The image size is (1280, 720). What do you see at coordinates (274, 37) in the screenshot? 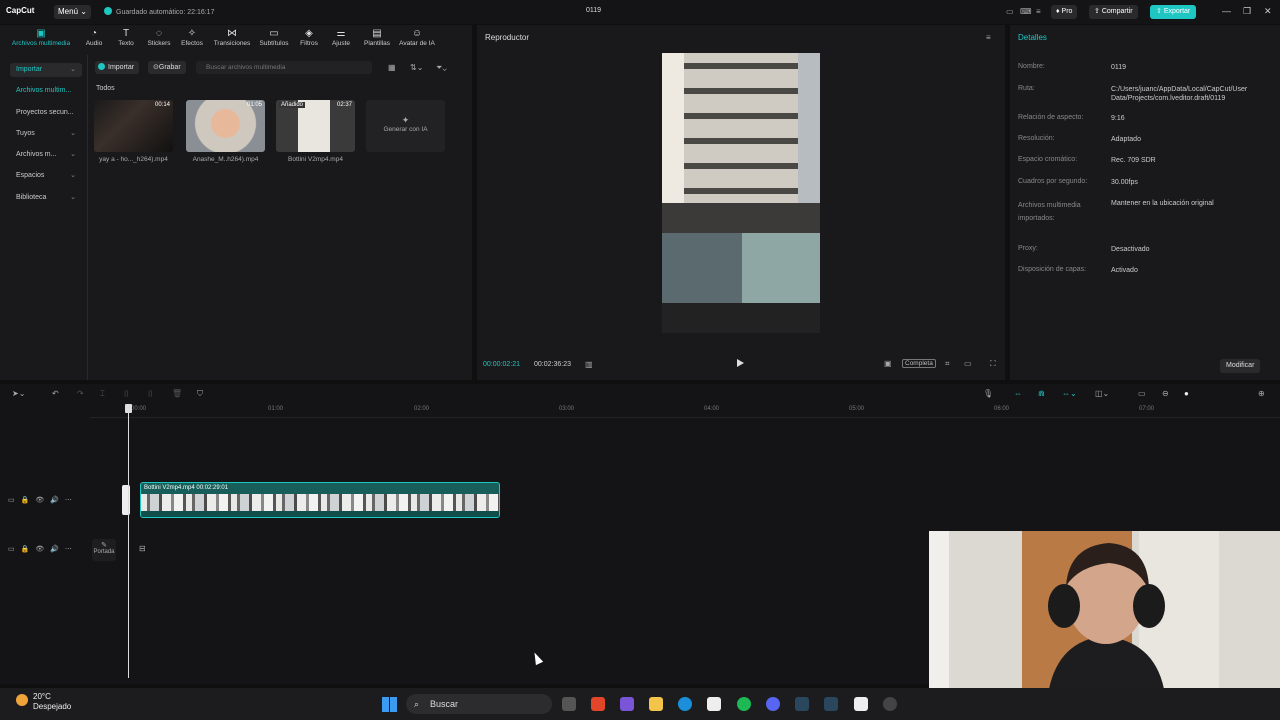
I see `tab-subtitles: ▭ Subtítulos` at bounding box center [274, 37].